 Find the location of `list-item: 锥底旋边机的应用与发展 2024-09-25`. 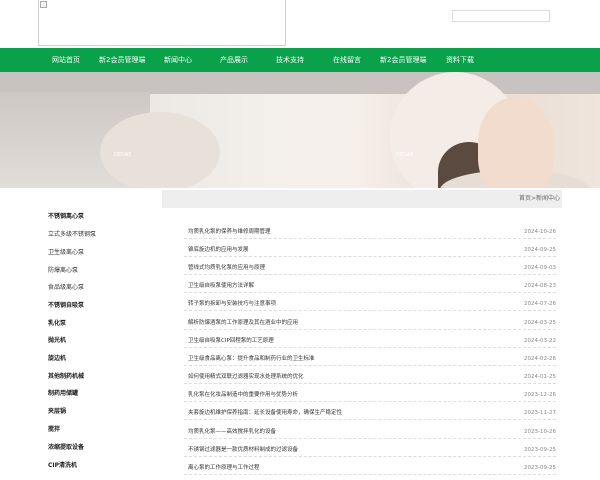

list-item: 锥底旋边机的应用与发展 2024-09-25 is located at coordinates (370, 250).